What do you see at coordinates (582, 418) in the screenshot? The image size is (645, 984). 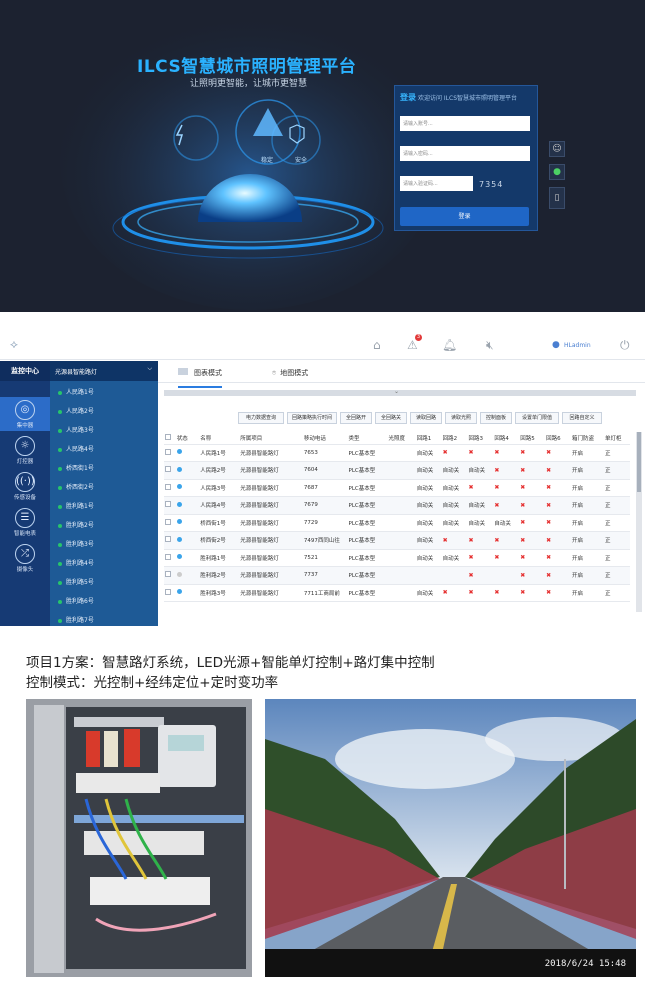 I see `action-button: 回路自定义` at bounding box center [582, 418].